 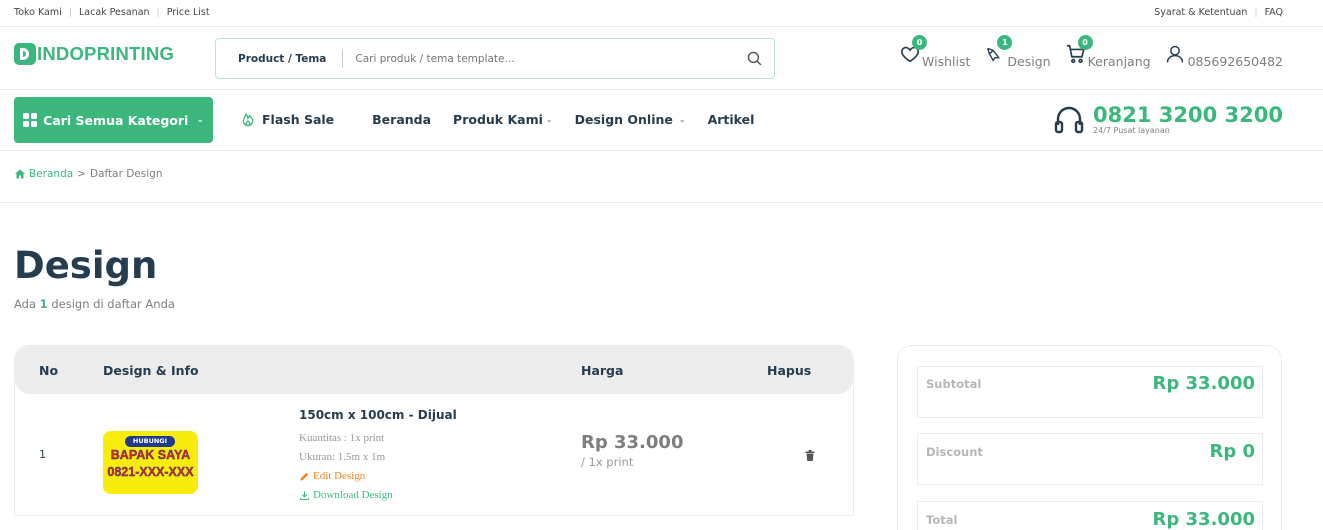 I want to click on headset-icon, so click(x=1069, y=119).